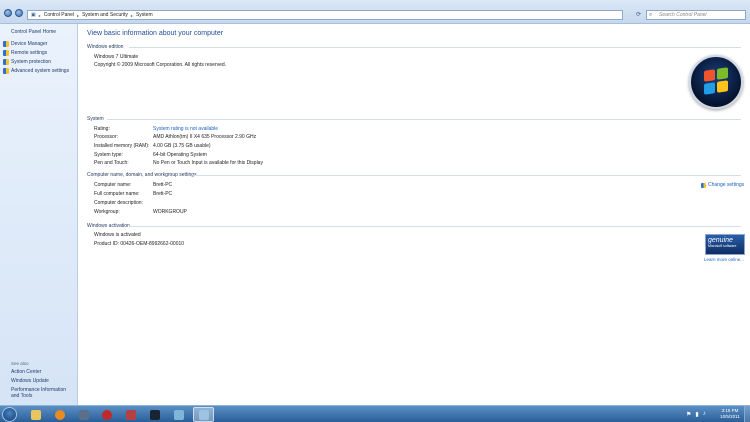  What do you see at coordinates (180, 155) in the screenshot?
I see `system-type-value: 64-bit Operating System` at bounding box center [180, 155].